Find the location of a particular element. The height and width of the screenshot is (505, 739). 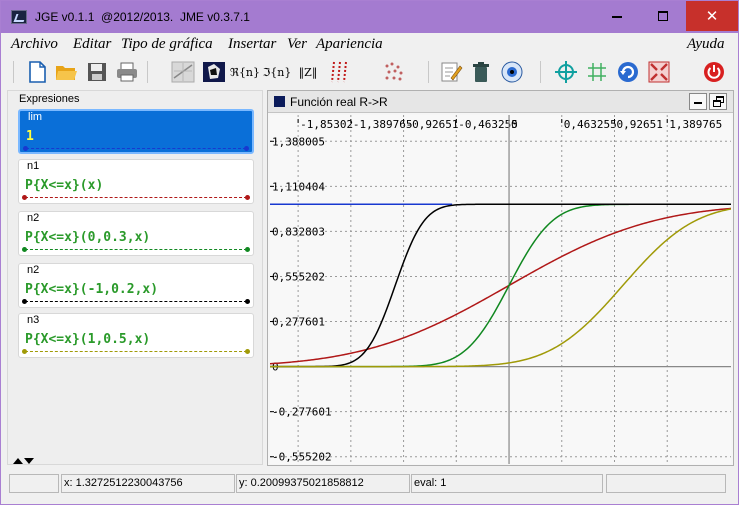

exit-icon is located at coordinates (714, 72).